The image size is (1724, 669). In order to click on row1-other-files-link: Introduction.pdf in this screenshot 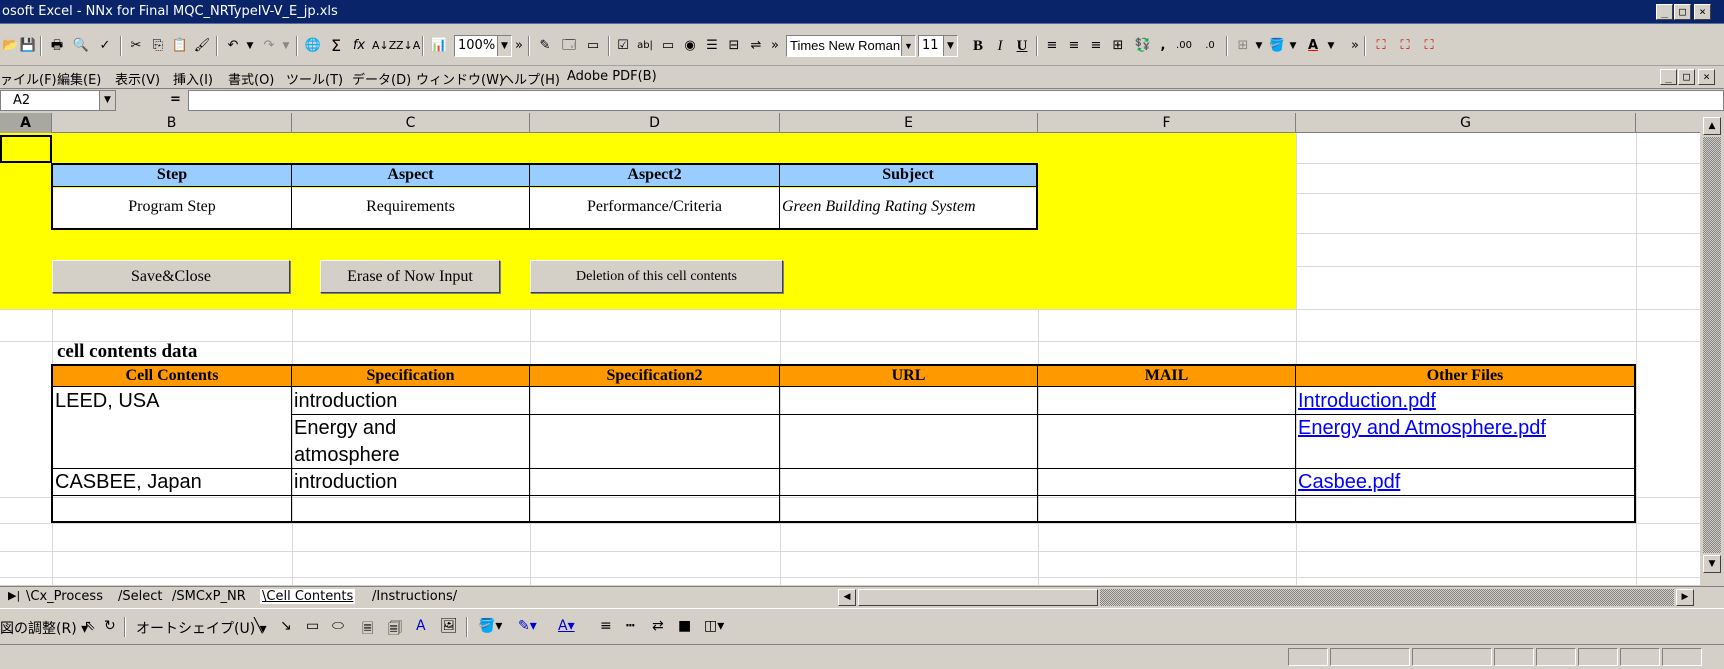, I will do `click(1367, 401)`.